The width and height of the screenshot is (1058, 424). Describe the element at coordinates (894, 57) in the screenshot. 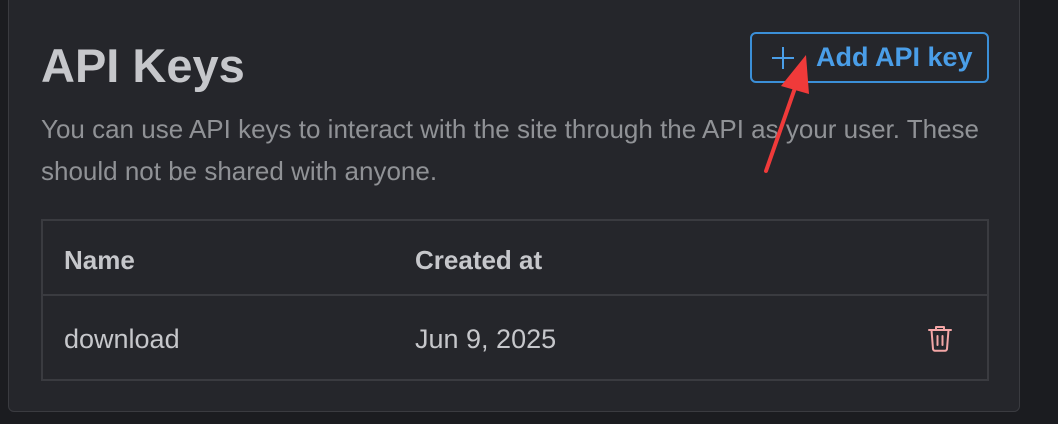

I see `add-api-key-label: Add API key` at that location.